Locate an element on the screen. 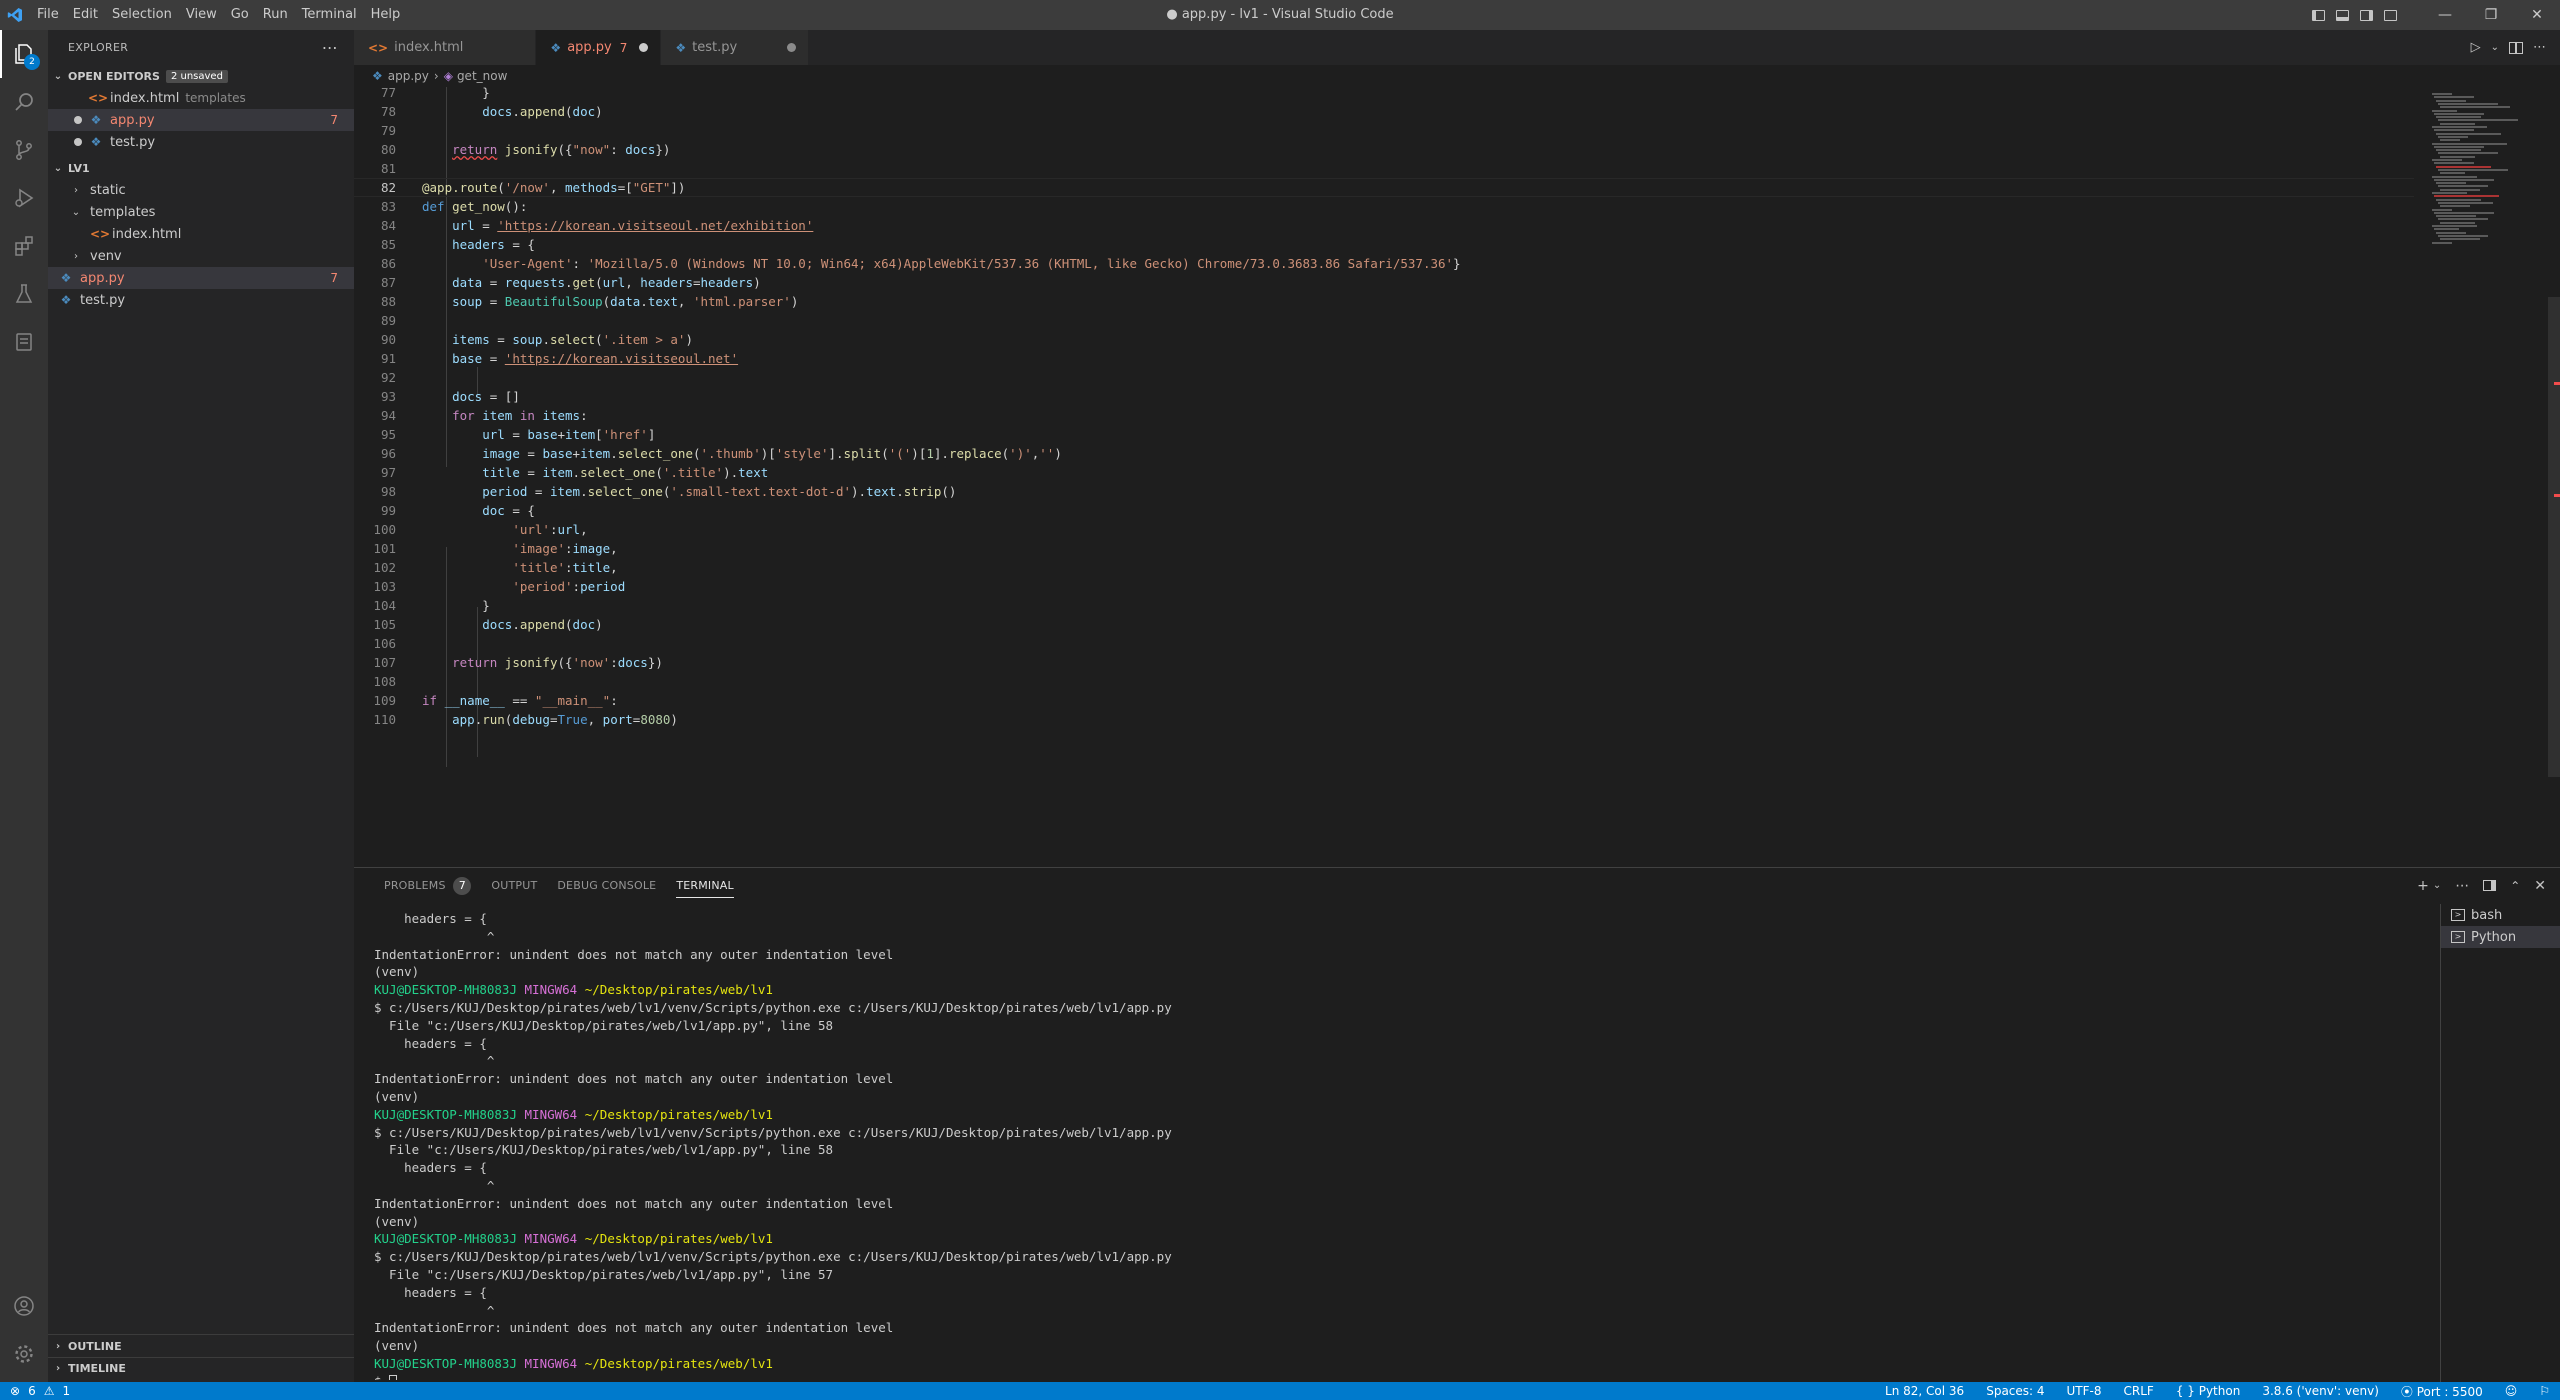  live-server-port: ⦿ Port : 5500 is located at coordinates (2442, 1391).